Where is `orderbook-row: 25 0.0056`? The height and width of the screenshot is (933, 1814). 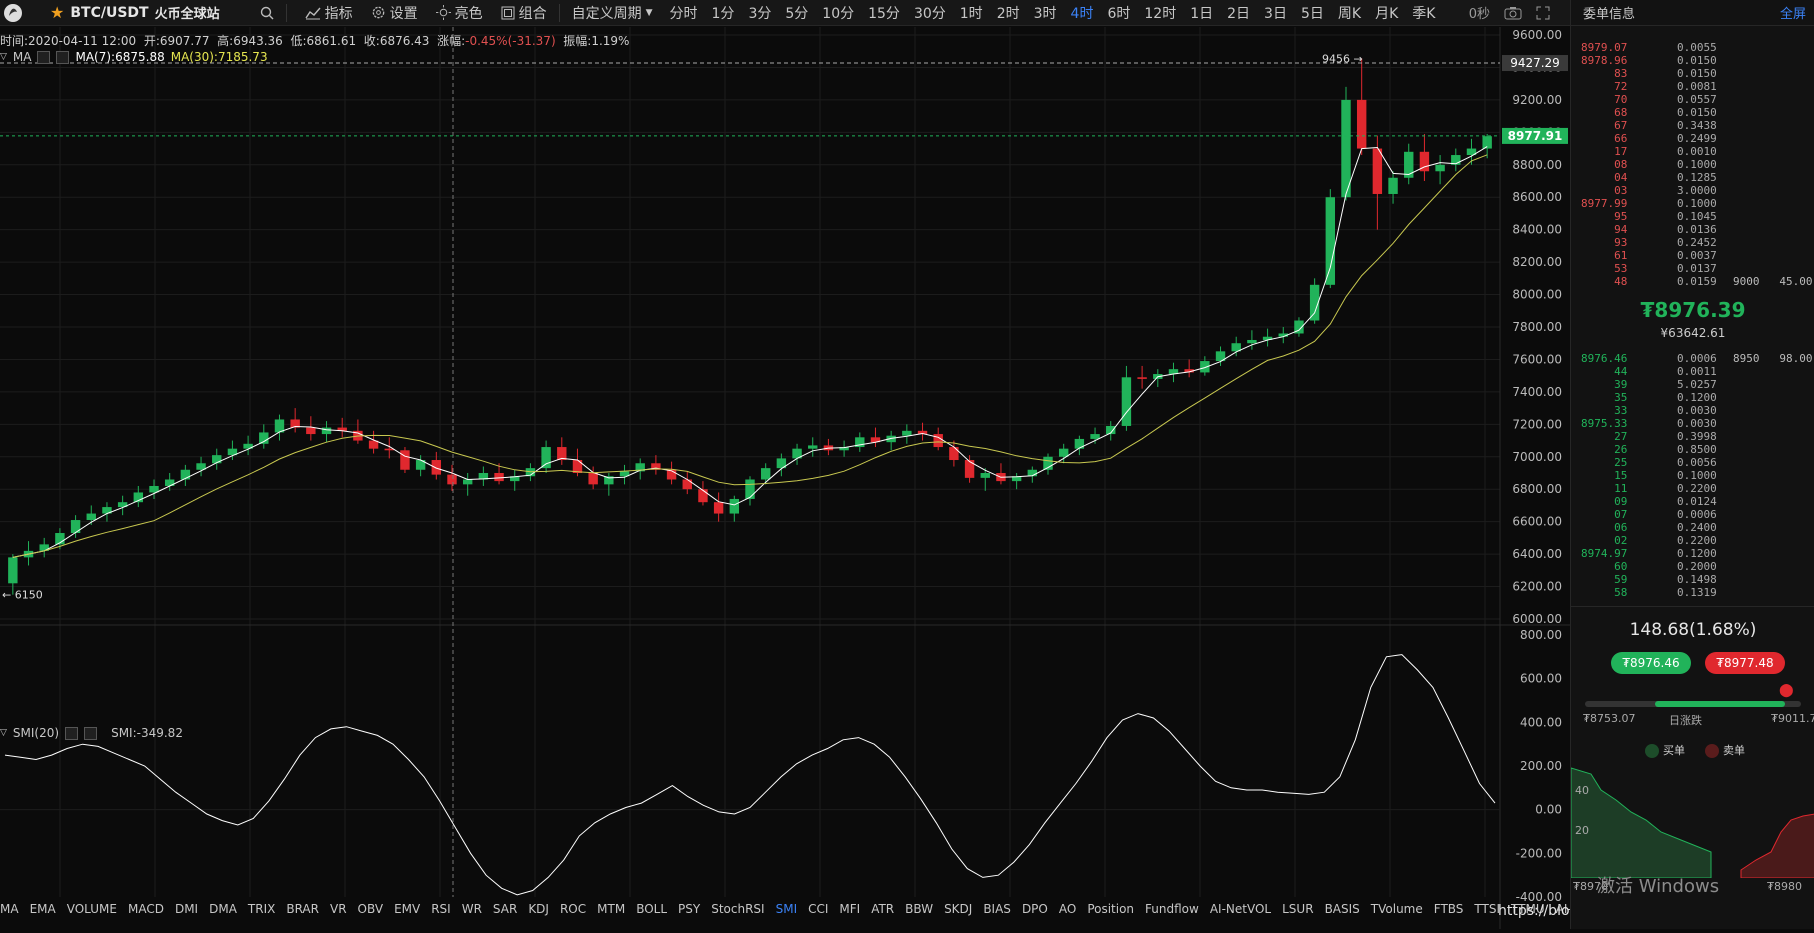
orderbook-row: 25 0.0056 is located at coordinates (1687, 462).